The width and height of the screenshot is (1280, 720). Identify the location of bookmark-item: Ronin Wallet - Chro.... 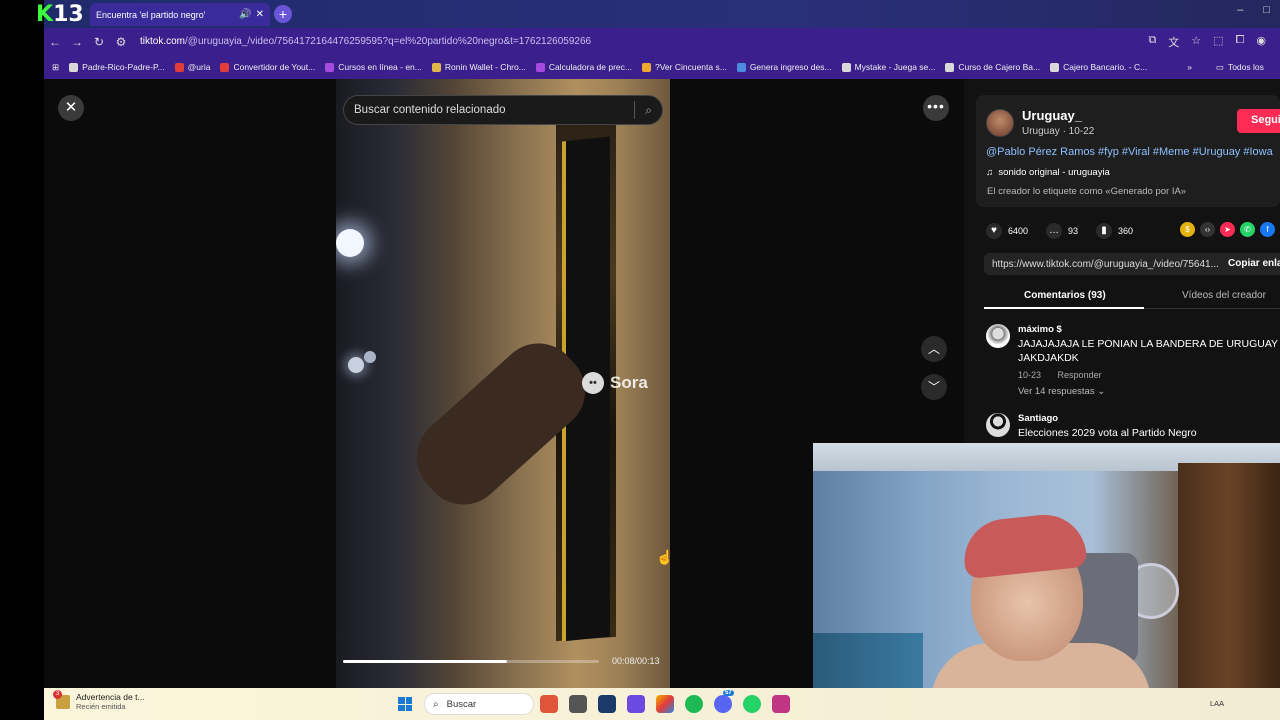
(478, 67).